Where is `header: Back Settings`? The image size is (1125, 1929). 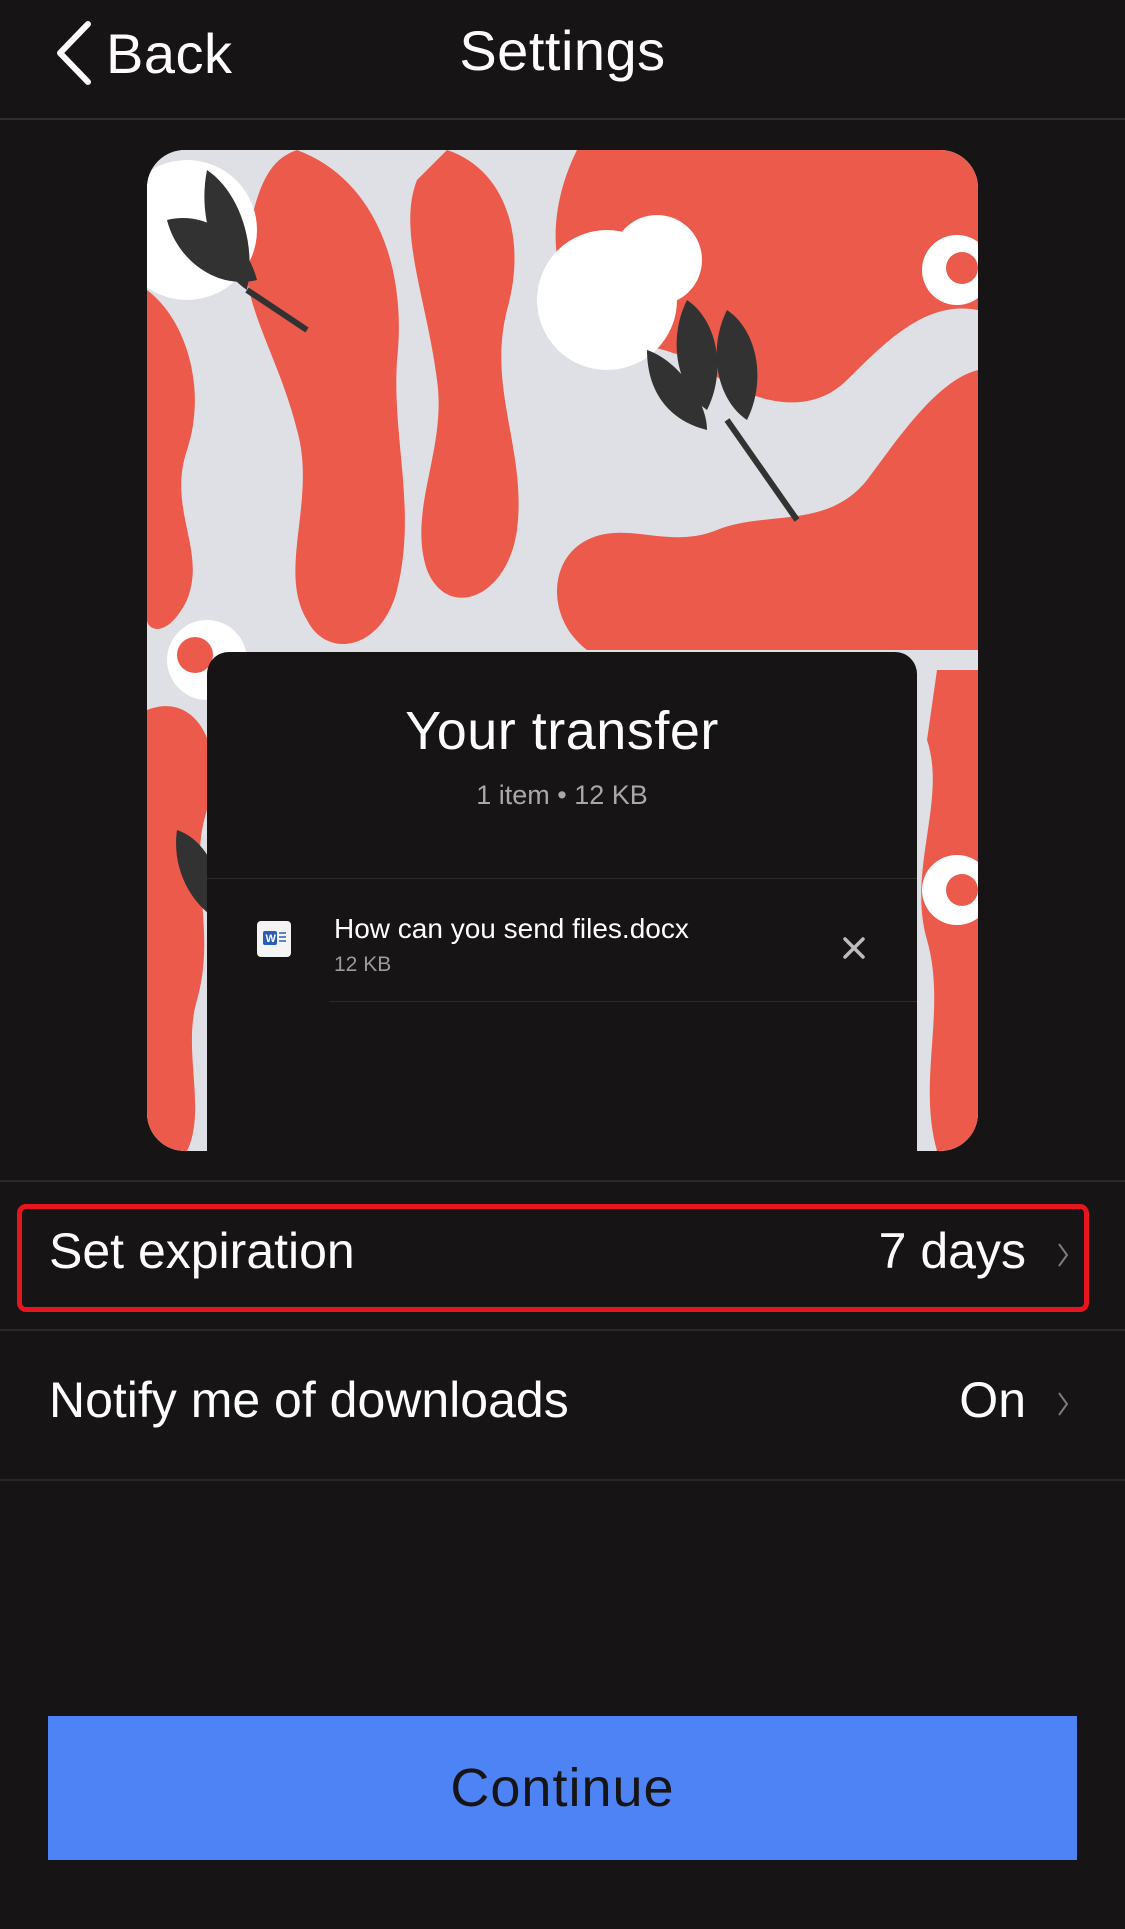
header: Back Settings is located at coordinates (562, 60).